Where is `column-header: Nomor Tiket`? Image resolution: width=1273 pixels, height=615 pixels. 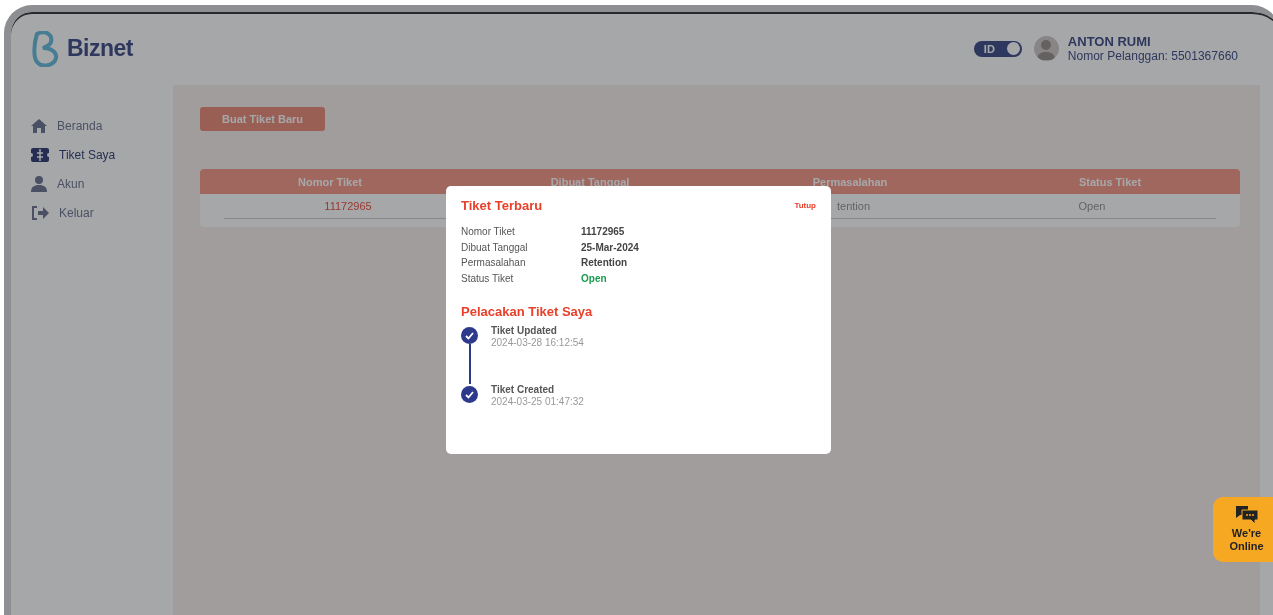
column-header: Nomor Tiket is located at coordinates (330, 181).